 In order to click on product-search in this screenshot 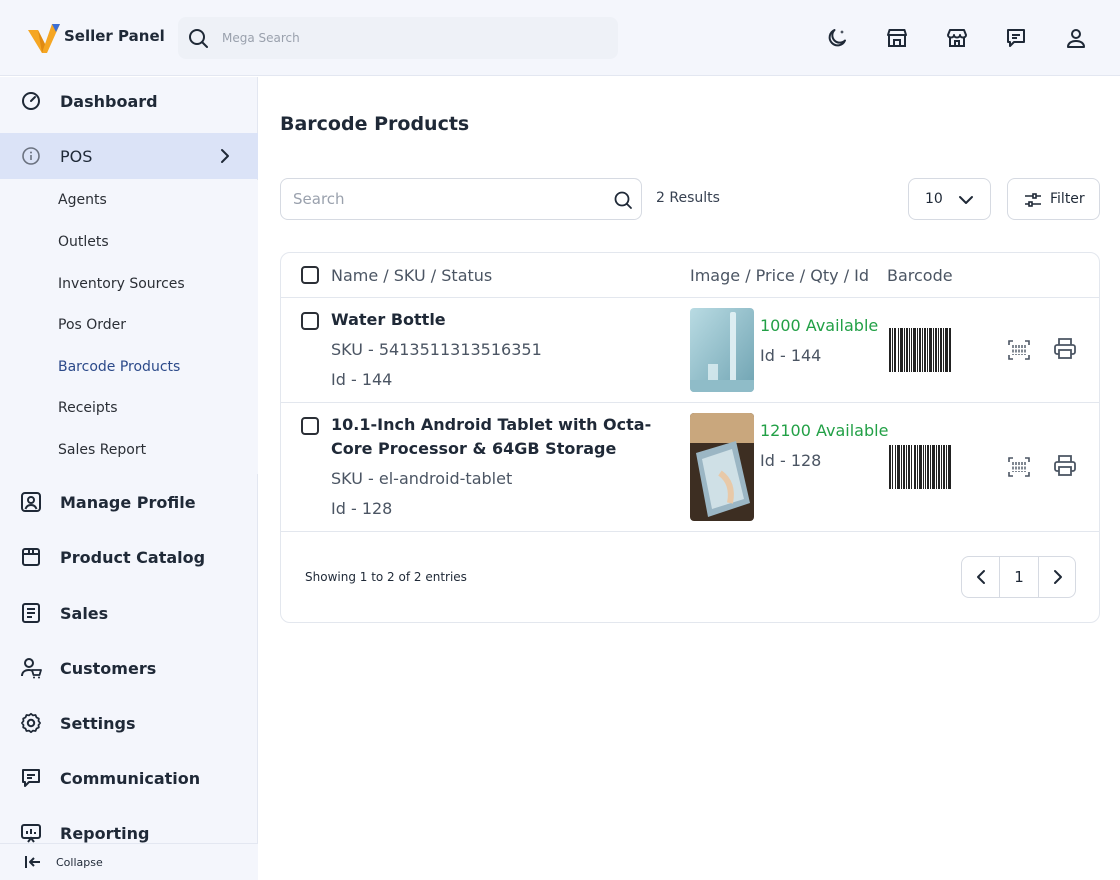, I will do `click(461, 199)`.